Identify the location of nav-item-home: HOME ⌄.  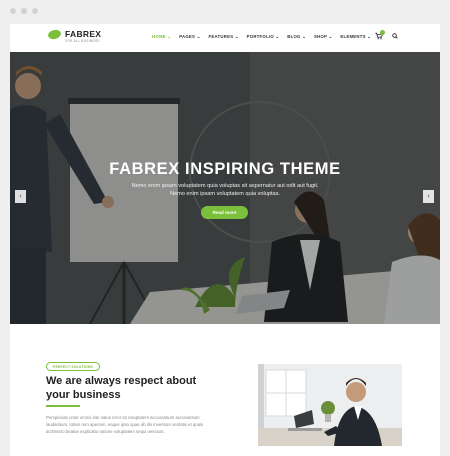
(161, 37).